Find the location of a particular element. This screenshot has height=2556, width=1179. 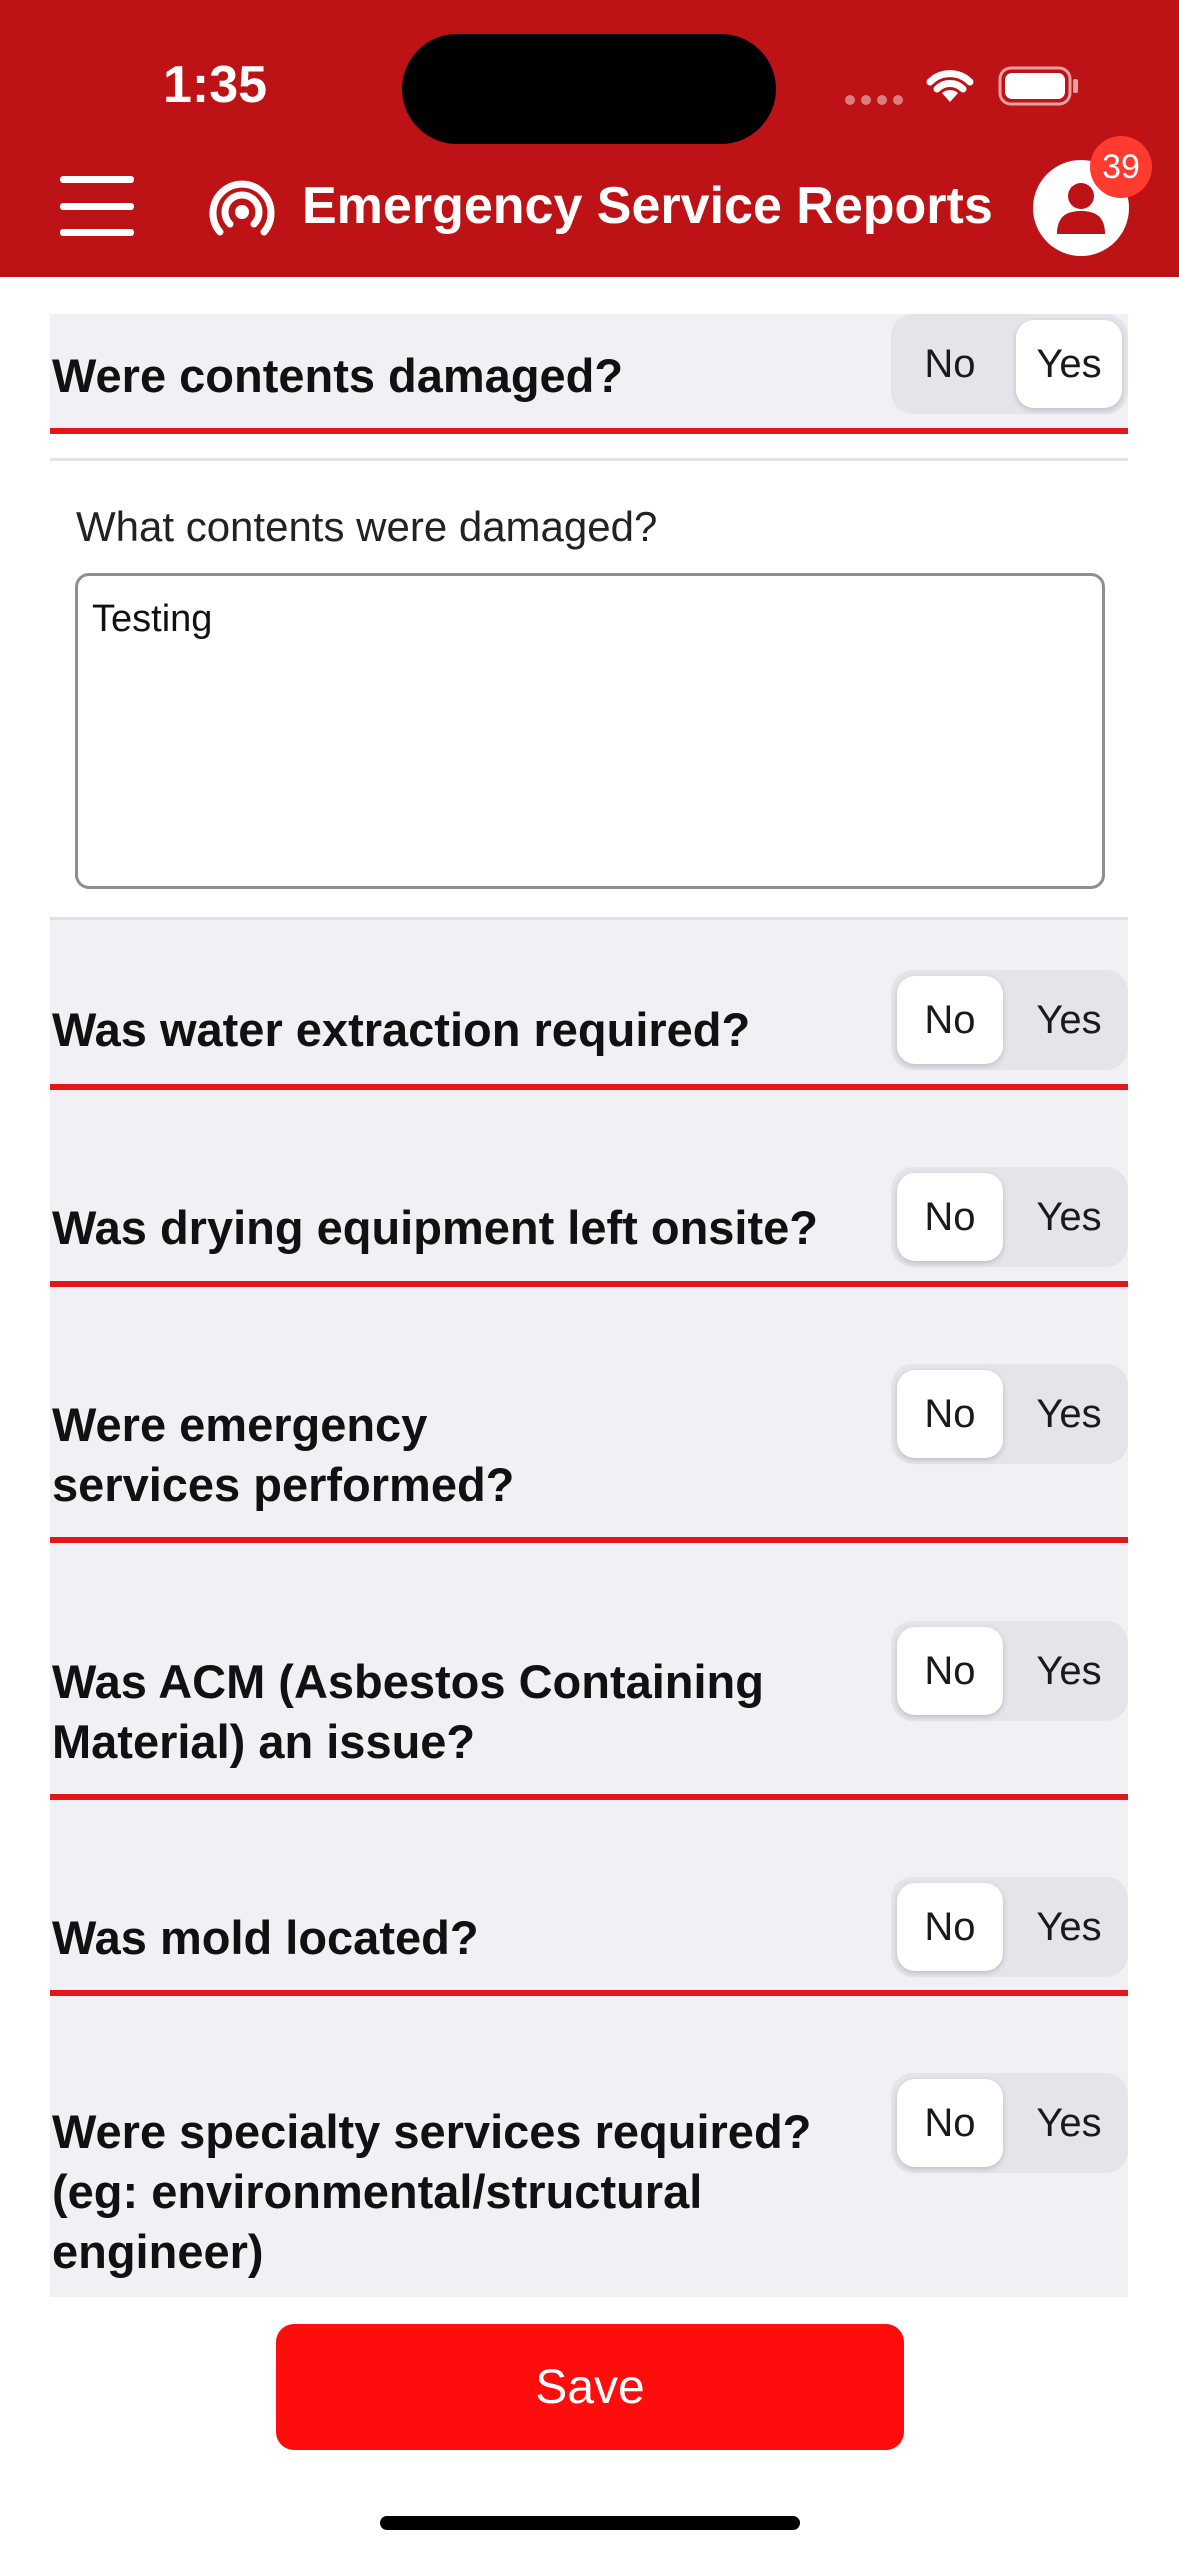

question-water-extraction: Was water extraction required? No Yes is located at coordinates (589, 1005).